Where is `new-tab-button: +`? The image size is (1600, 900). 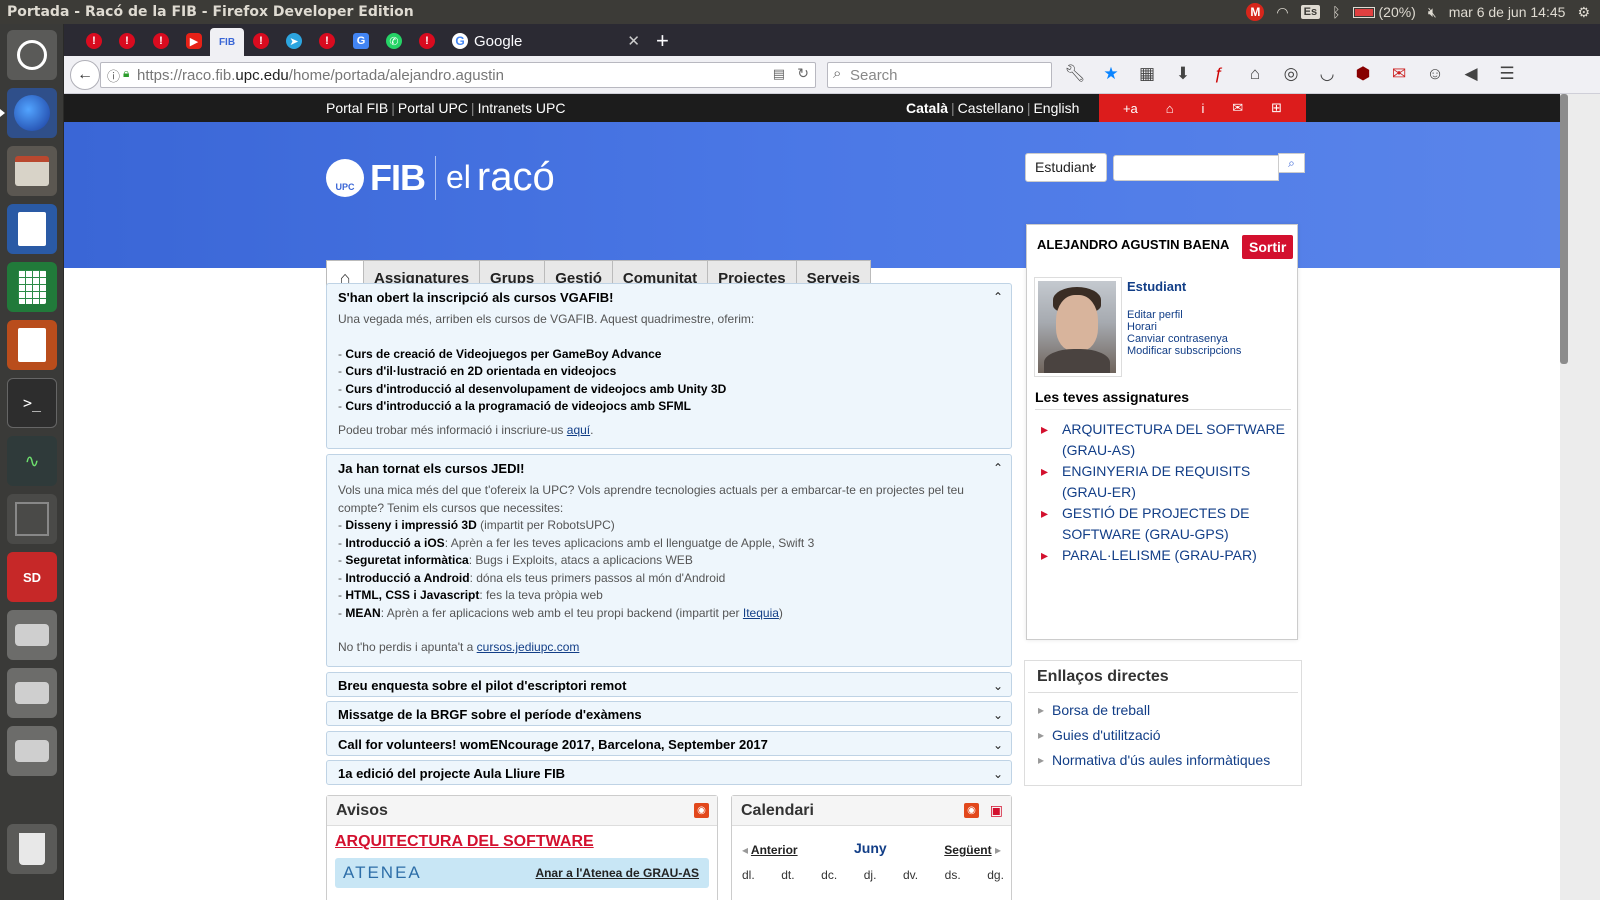
new-tab-button: + is located at coordinates (662, 41).